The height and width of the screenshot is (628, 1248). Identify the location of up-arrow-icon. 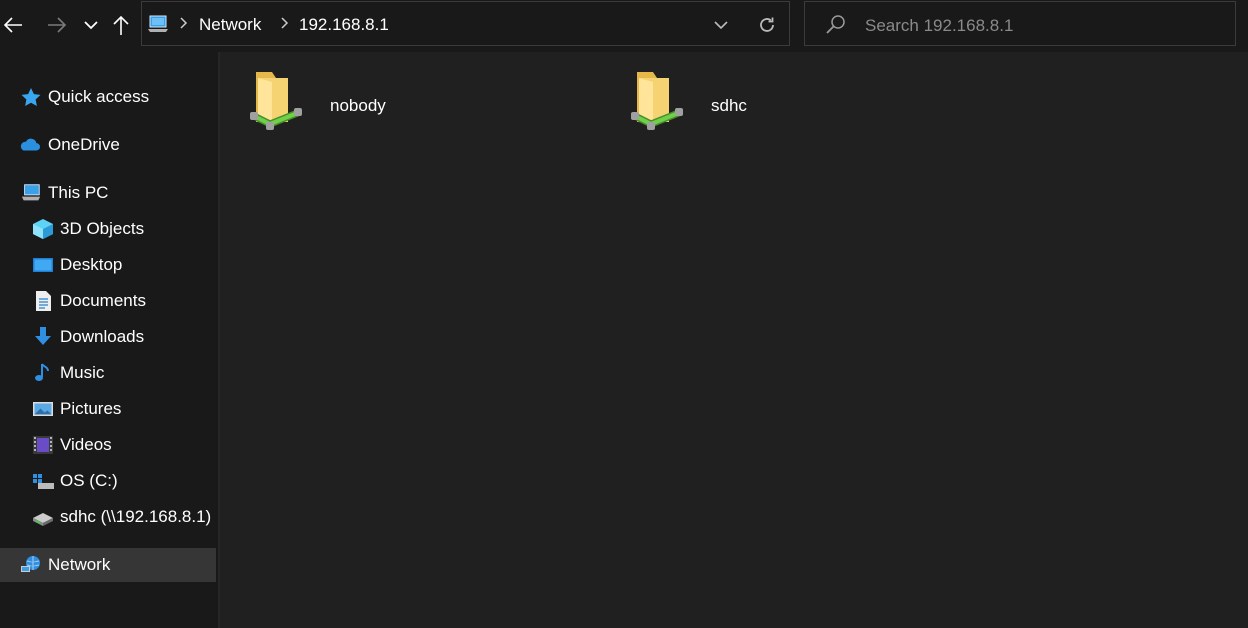
(121, 25).